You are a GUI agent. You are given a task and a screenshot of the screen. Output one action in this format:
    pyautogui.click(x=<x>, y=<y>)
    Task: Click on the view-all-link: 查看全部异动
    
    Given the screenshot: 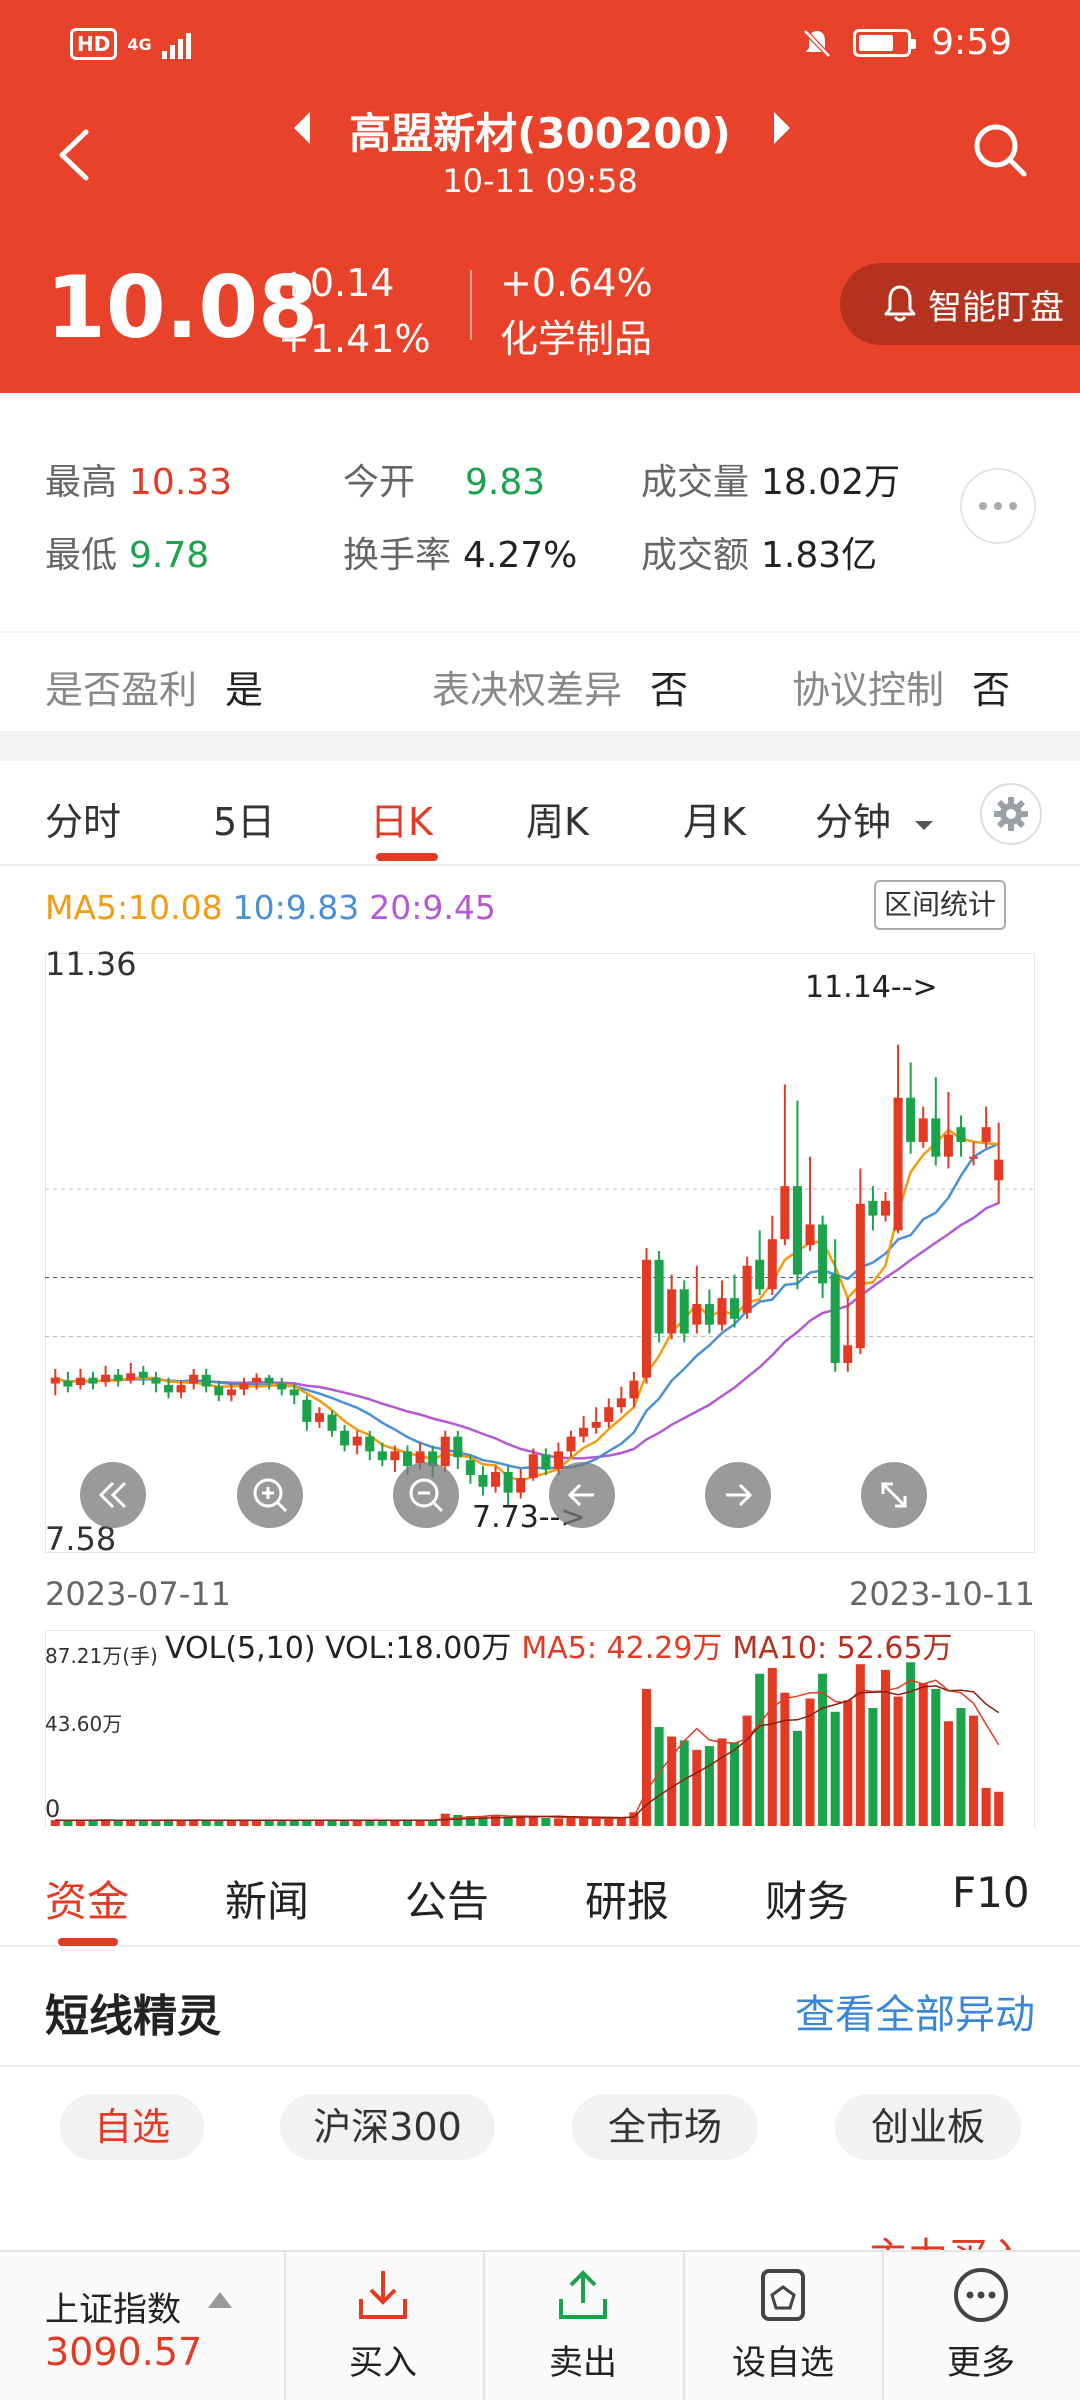 What is the action you would take?
    pyautogui.click(x=915, y=2011)
    